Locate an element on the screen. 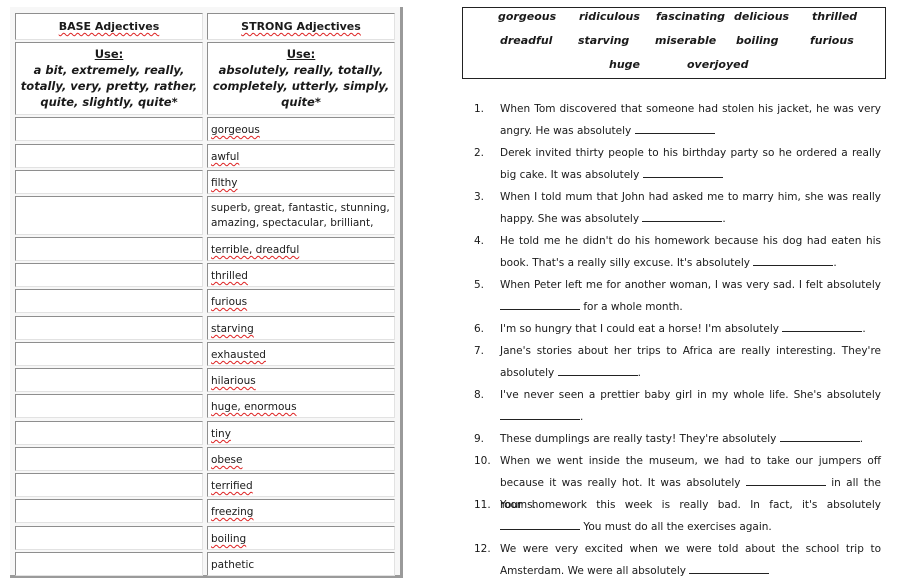 The width and height of the screenshot is (897, 588). exercise-text-after: for a whole month. is located at coordinates (631, 307).